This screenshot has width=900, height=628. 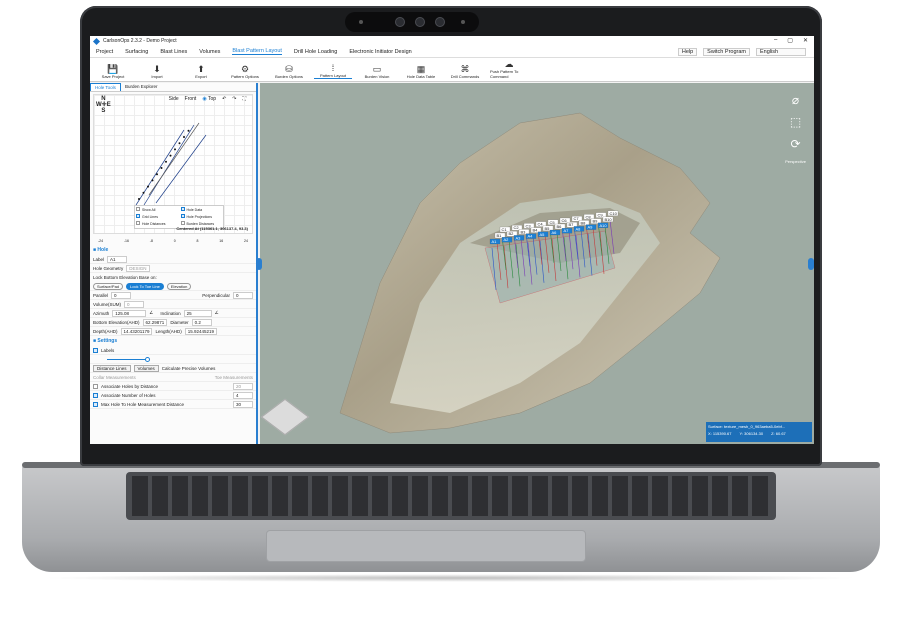 What do you see at coordinates (243, 404) in the screenshot?
I see `max-hole-field: 30` at bounding box center [243, 404].